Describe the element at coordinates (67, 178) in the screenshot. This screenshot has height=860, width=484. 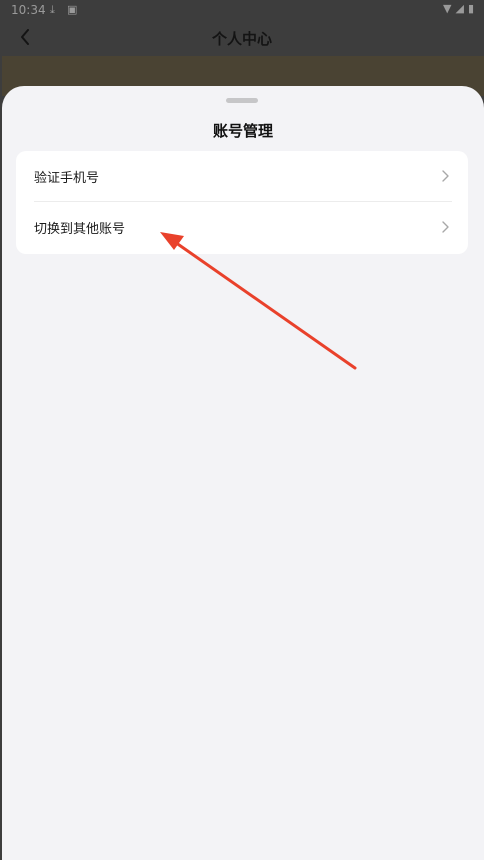
I see `verify-phone-label: 验证手机号` at that location.